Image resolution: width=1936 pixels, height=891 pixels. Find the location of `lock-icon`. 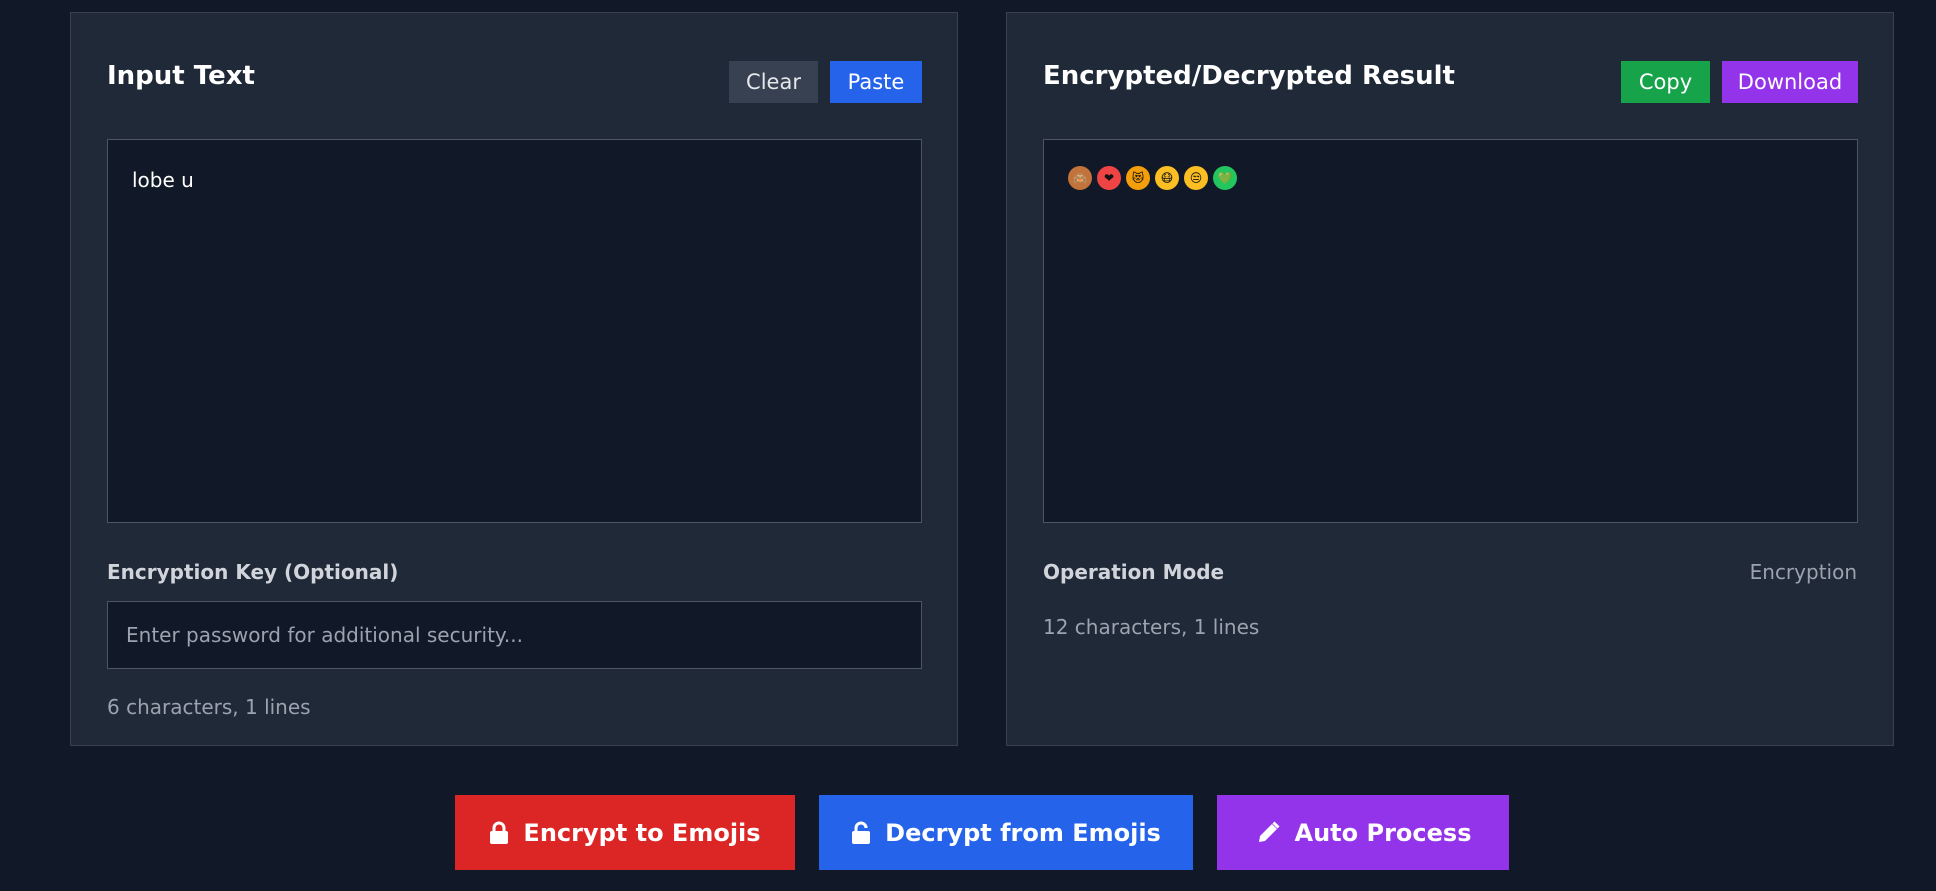

lock-icon is located at coordinates (499, 833).